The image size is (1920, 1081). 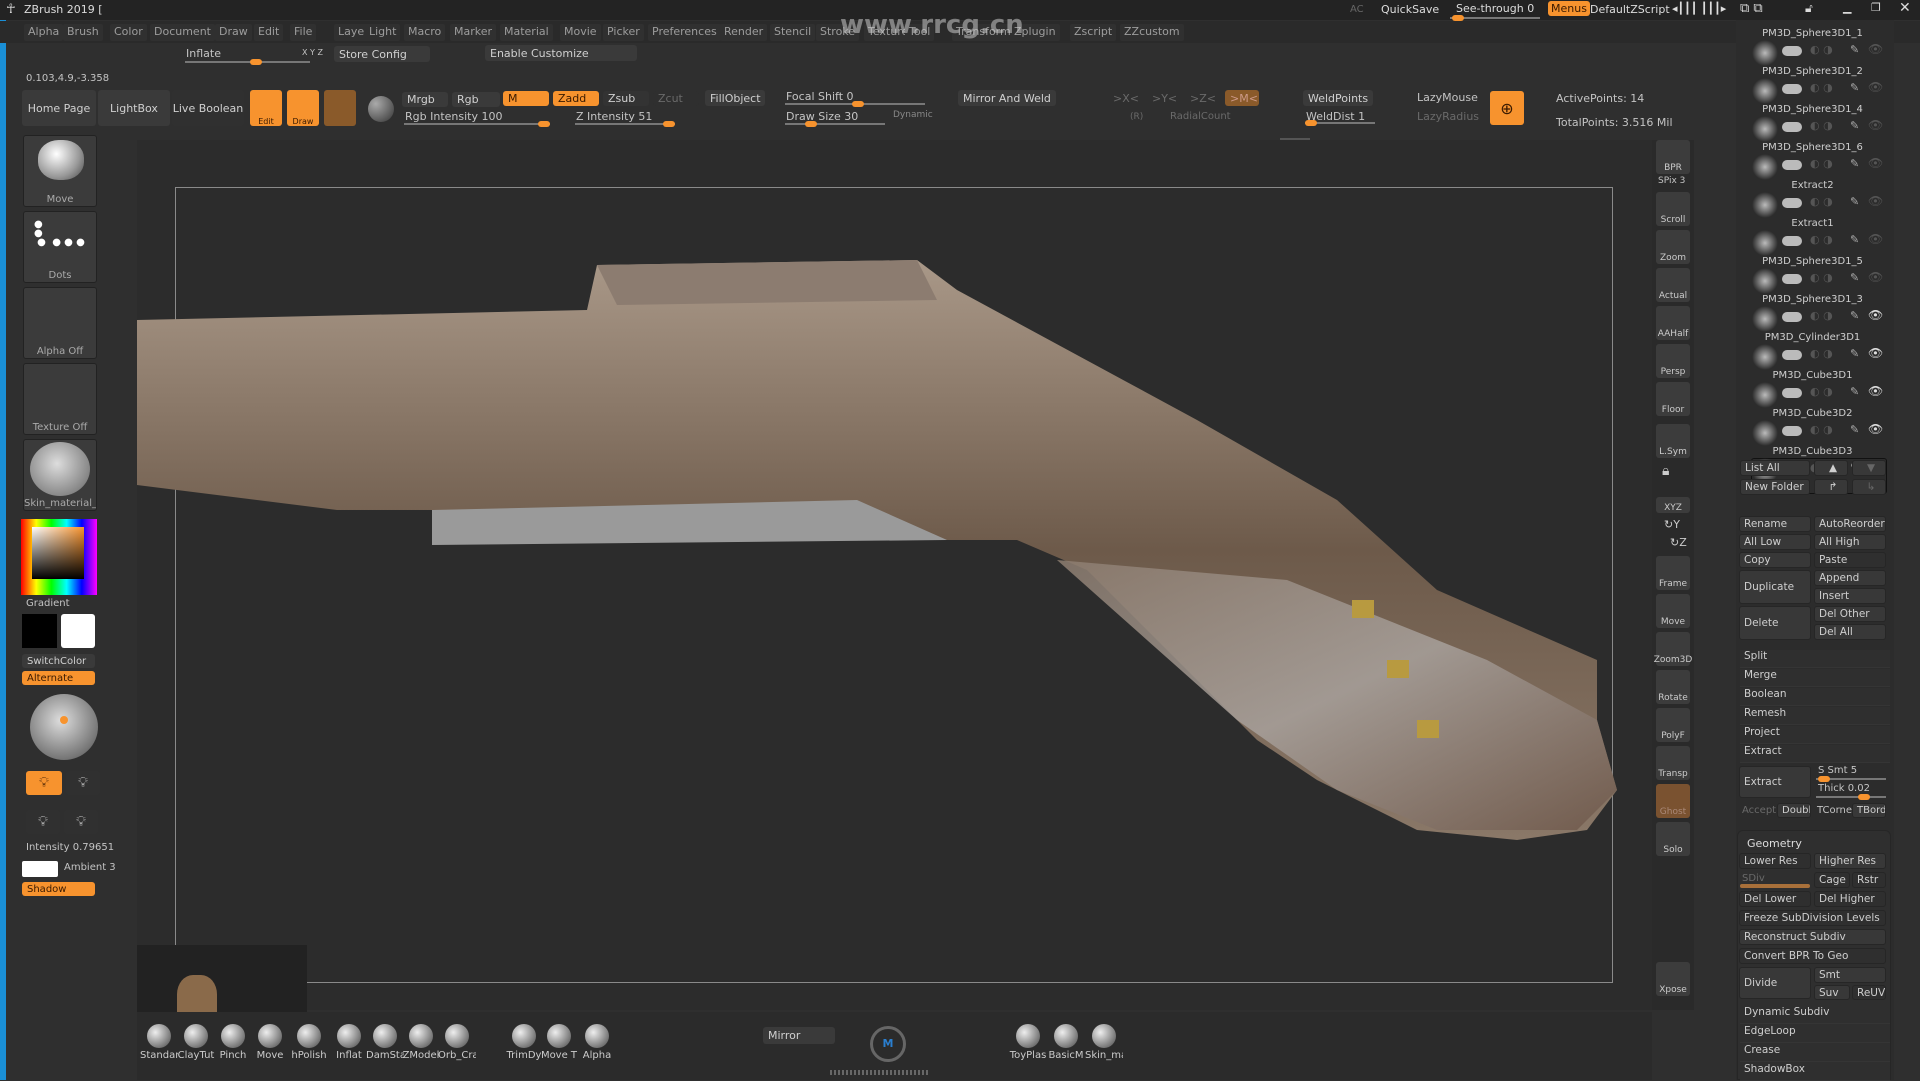 I want to click on default-zscript-button: DefaultZScript, so click(x=1630, y=9).